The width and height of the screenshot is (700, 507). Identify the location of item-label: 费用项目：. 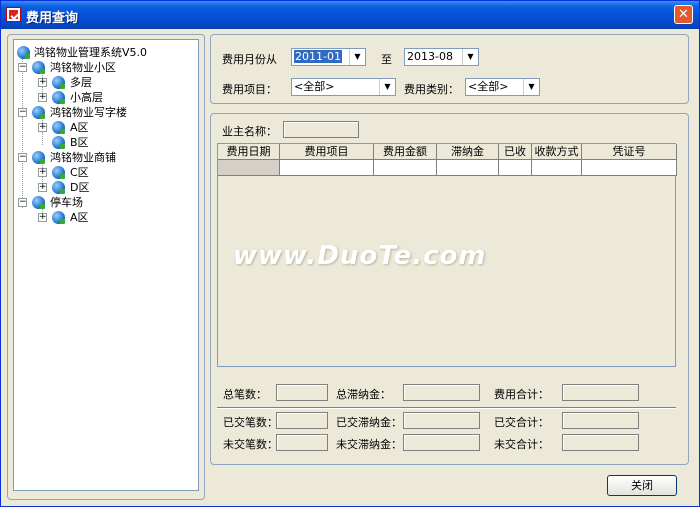
(249, 89).